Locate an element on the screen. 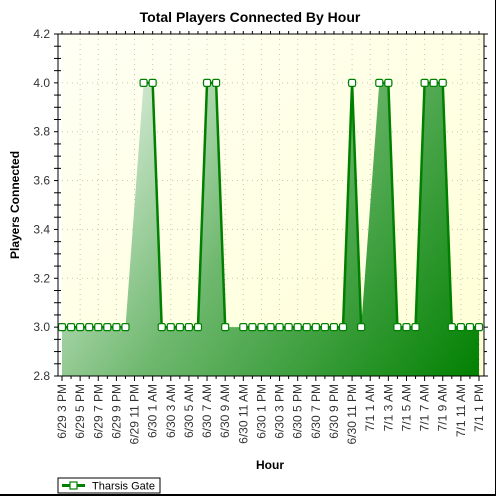  x-tick-label: 7/1 1 PM is located at coordinates (479, 408).